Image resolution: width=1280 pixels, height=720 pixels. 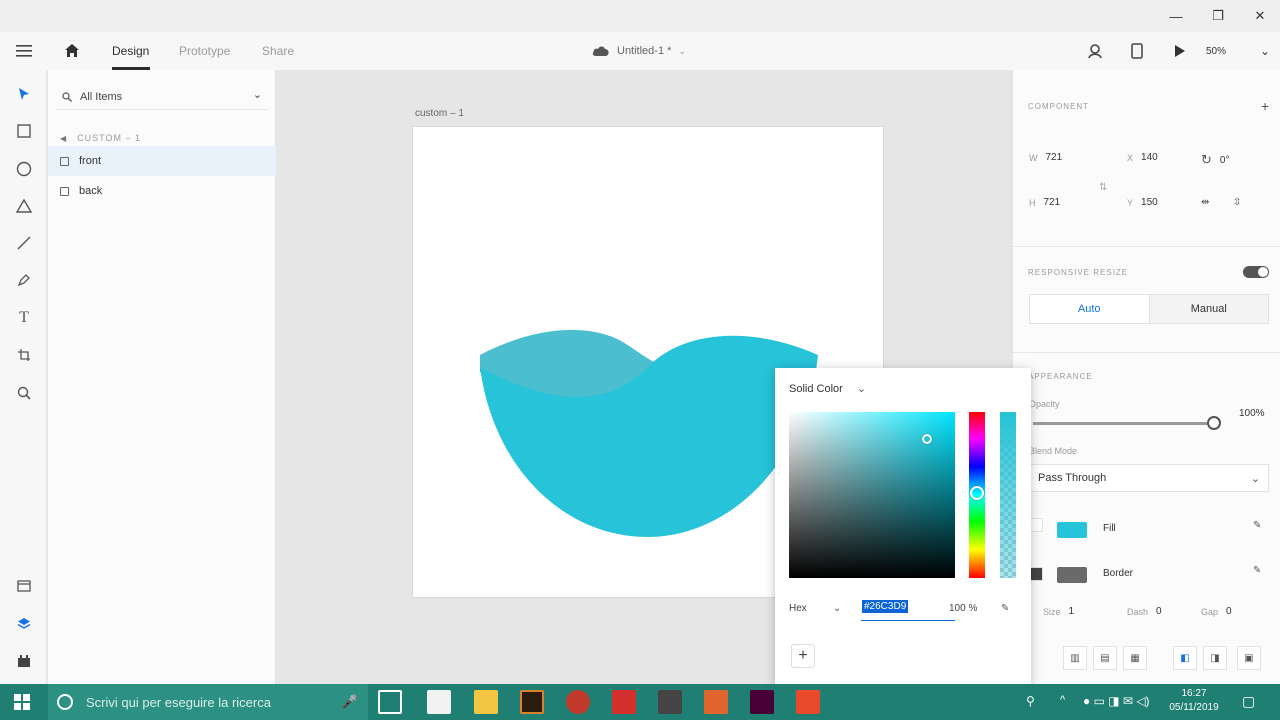 What do you see at coordinates (816, 388) in the screenshot?
I see `fill-type-value: Solid Color` at bounding box center [816, 388].